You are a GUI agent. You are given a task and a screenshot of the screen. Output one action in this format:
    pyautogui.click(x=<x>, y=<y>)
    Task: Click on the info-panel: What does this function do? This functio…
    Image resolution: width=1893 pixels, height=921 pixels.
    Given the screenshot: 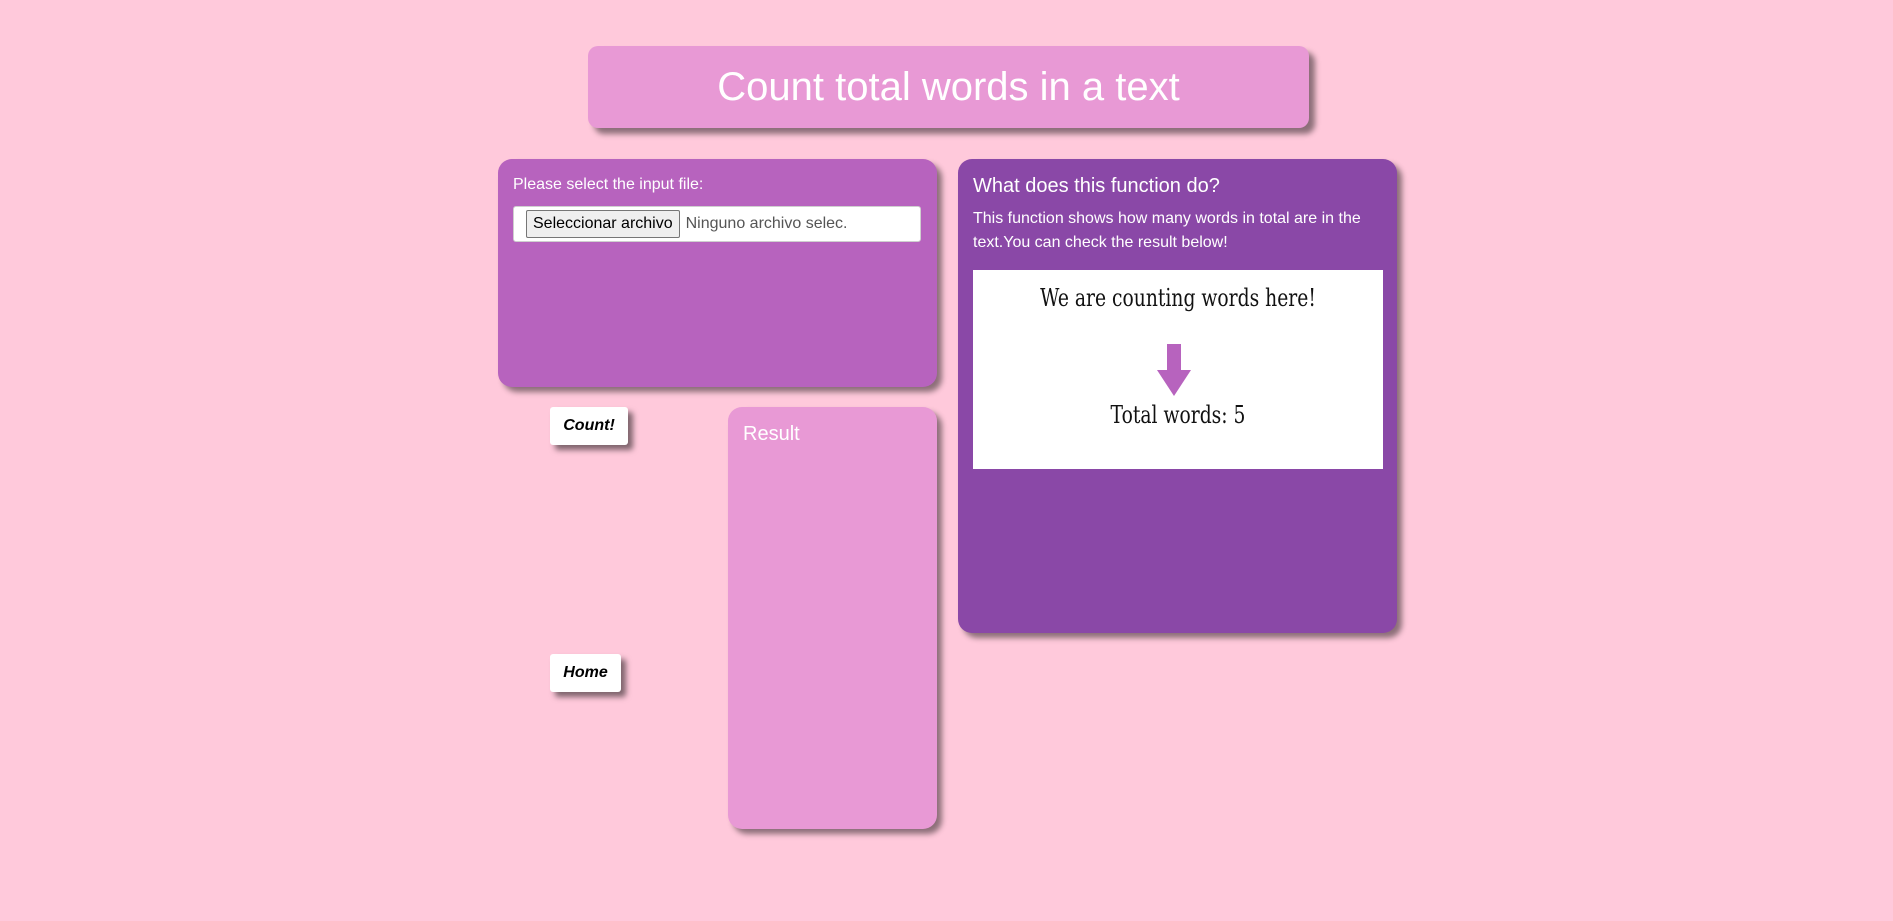 What is the action you would take?
    pyautogui.click(x=1177, y=396)
    